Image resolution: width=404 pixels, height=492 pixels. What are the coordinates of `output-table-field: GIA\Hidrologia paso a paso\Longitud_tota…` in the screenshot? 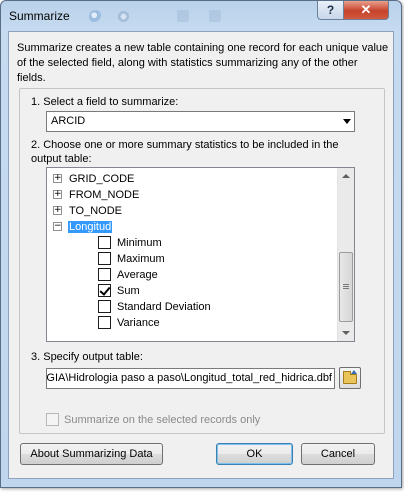 It's located at (190, 378).